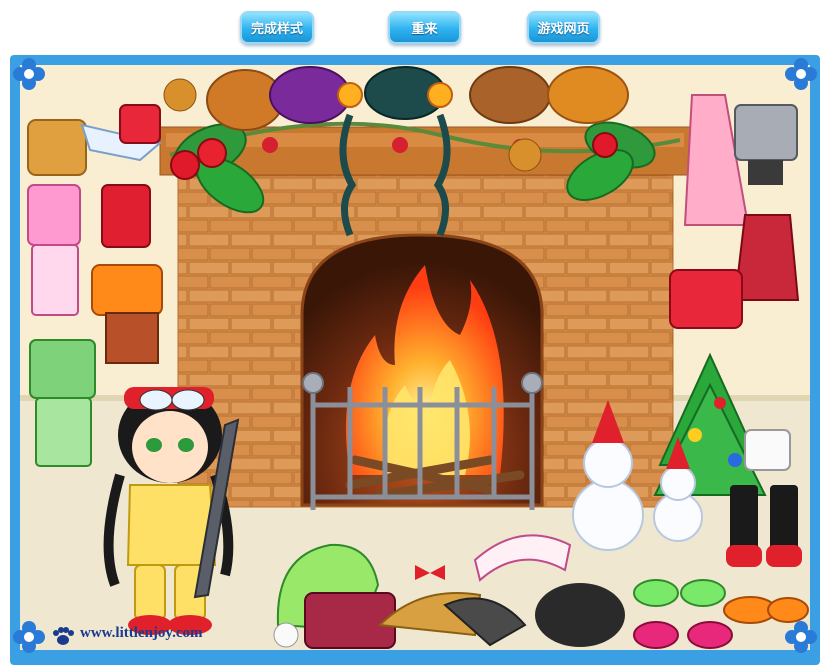 The width and height of the screenshot is (830, 670). What do you see at coordinates (734, 211) in the screenshot?
I see `right-clothing-rack` at bounding box center [734, 211].